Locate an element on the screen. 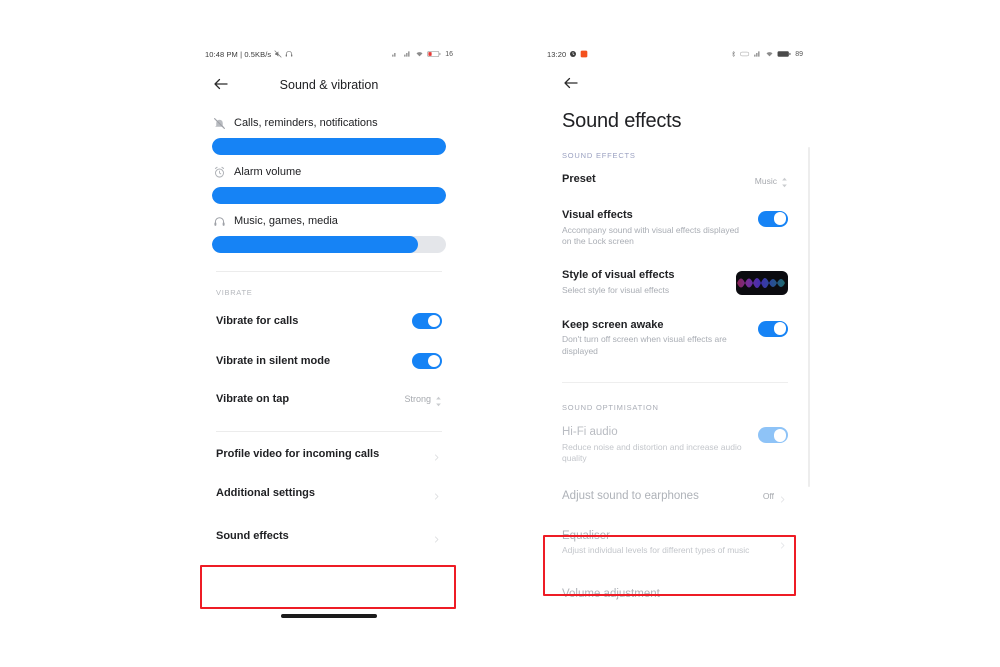 Image resolution: width=1000 pixels, height=667 pixels. row-adjust-sound-to-earphones: Adjust sound to earphones Off is located at coordinates (675, 496).